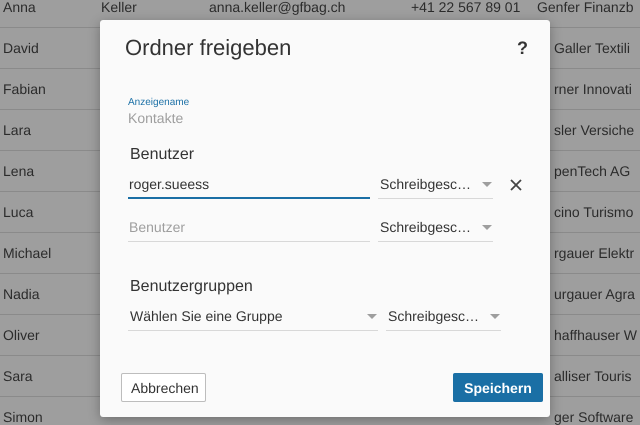 This screenshot has width=640, height=425. I want to click on table-cell: Luca, so click(18, 212).